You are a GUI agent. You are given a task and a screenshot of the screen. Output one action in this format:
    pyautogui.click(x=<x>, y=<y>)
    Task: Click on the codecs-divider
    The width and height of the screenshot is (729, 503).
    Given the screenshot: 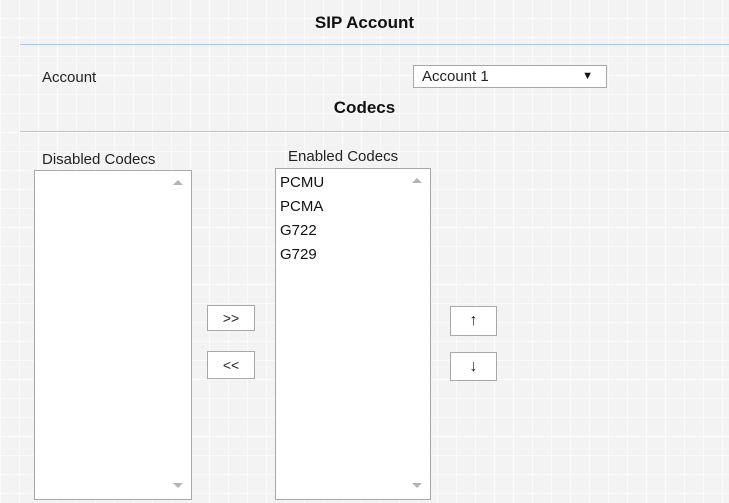 What is the action you would take?
    pyautogui.click(x=374, y=131)
    